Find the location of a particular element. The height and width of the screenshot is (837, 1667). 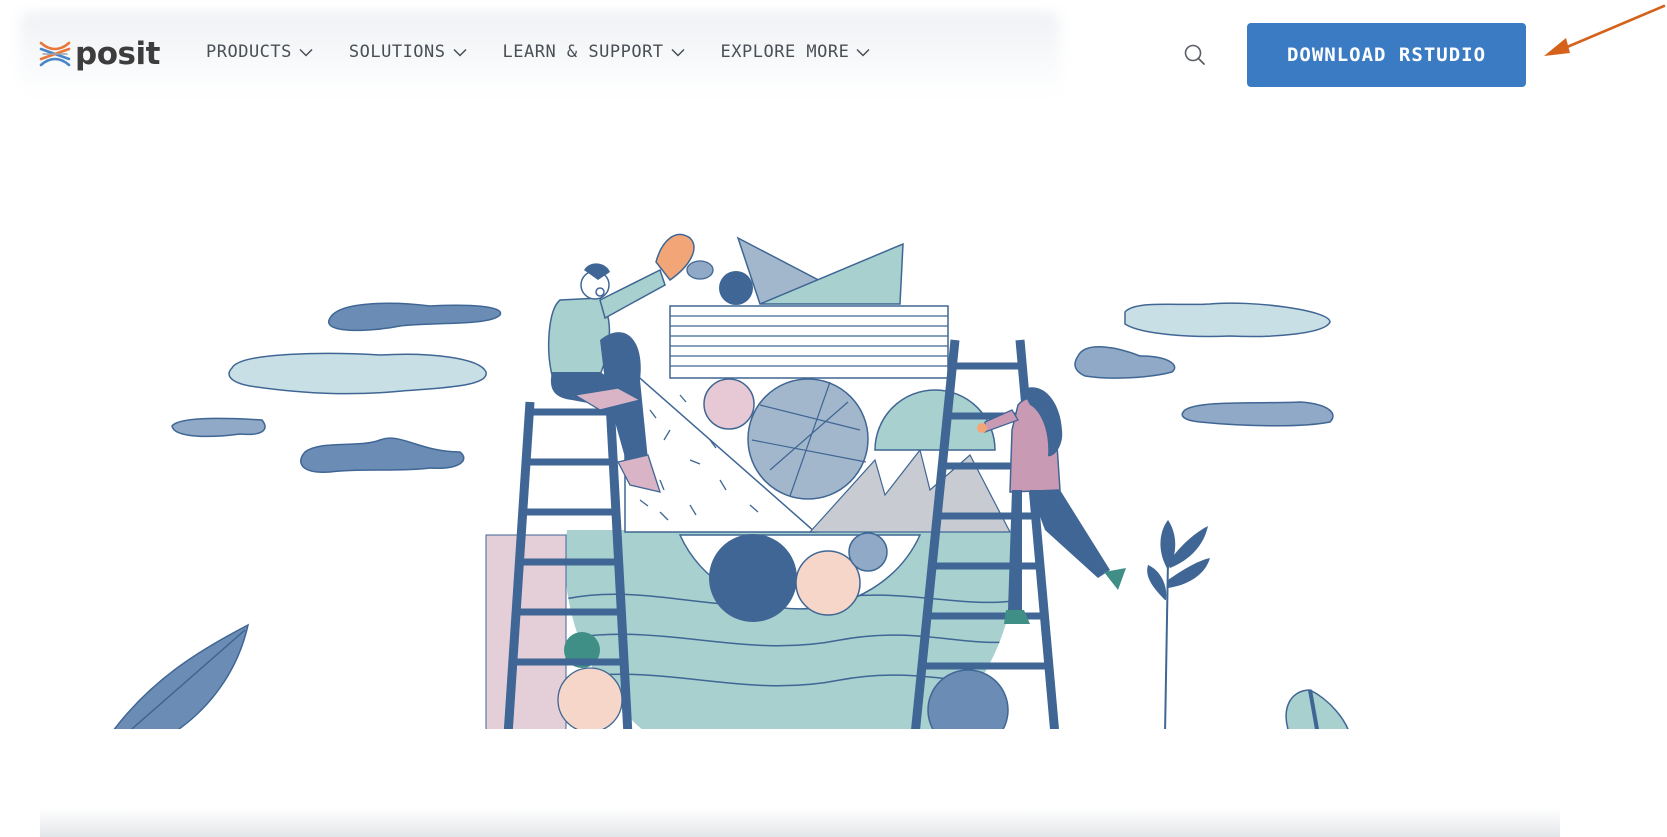

download-rstudio-button: DOWNLOAD RSTUDIO is located at coordinates (1386, 55).